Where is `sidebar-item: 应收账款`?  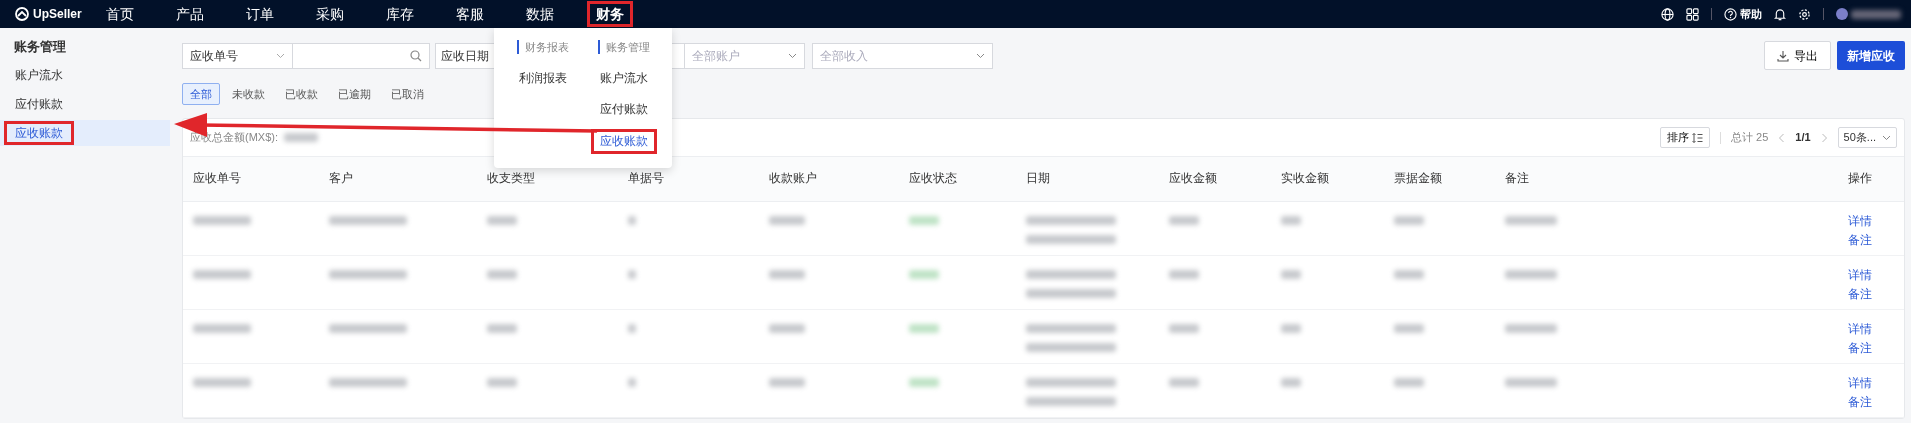
sidebar-item: 应收账款 is located at coordinates (85, 133).